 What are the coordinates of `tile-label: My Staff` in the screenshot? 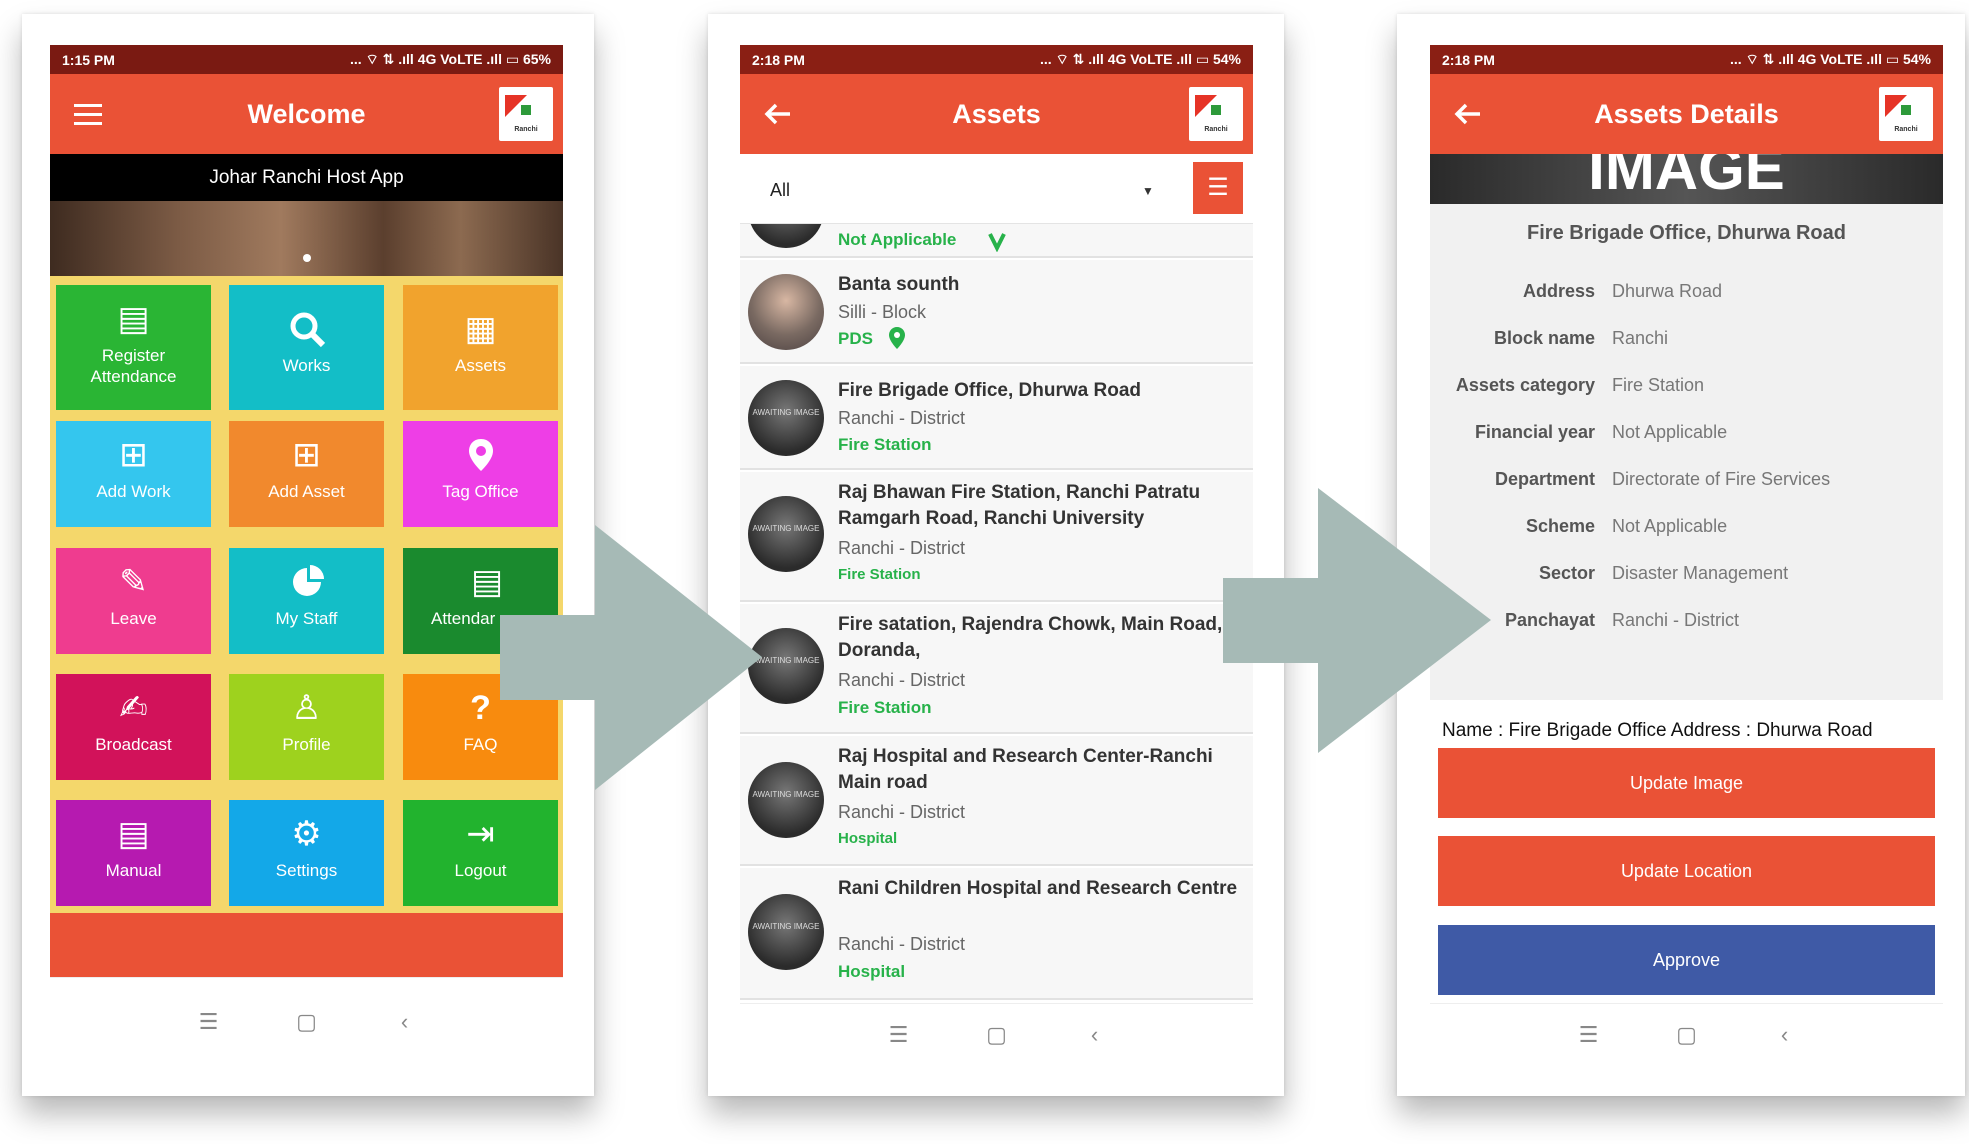 It's located at (306, 618).